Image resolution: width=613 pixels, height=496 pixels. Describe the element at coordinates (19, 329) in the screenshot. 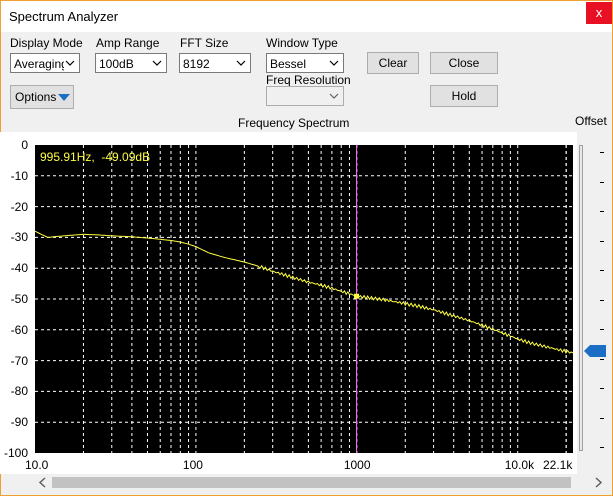

I see `y-tick-label: -60` at that location.